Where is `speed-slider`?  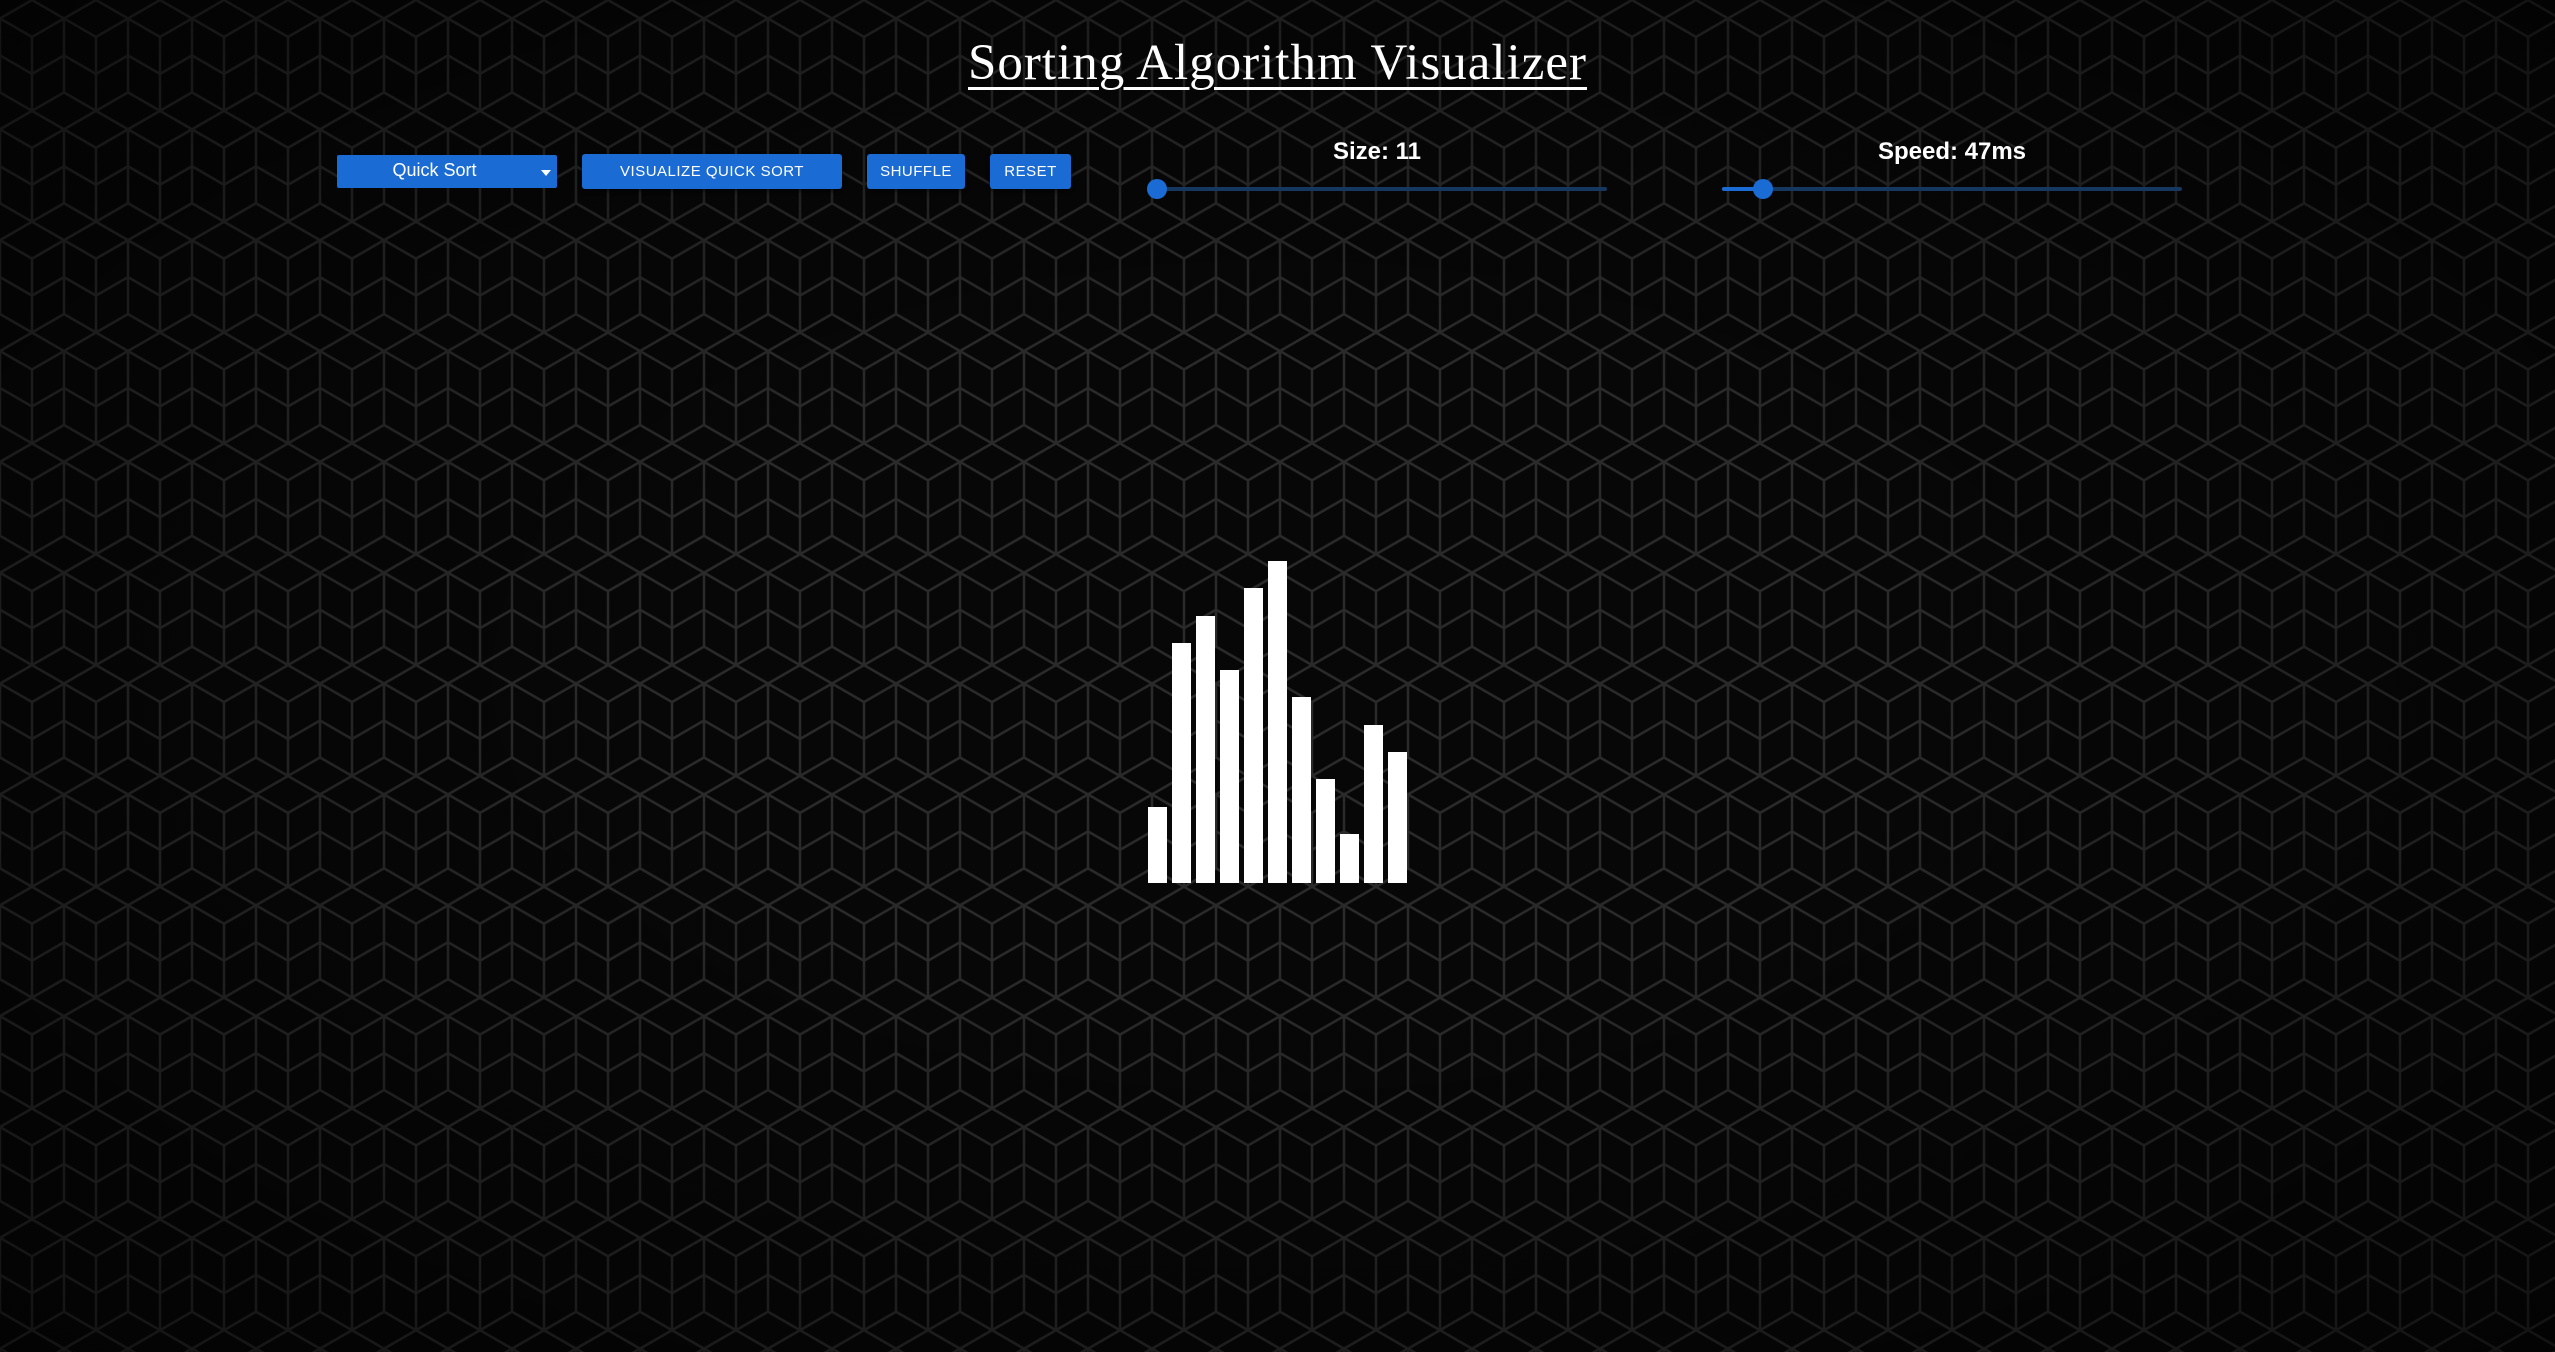
speed-slider is located at coordinates (1952, 189).